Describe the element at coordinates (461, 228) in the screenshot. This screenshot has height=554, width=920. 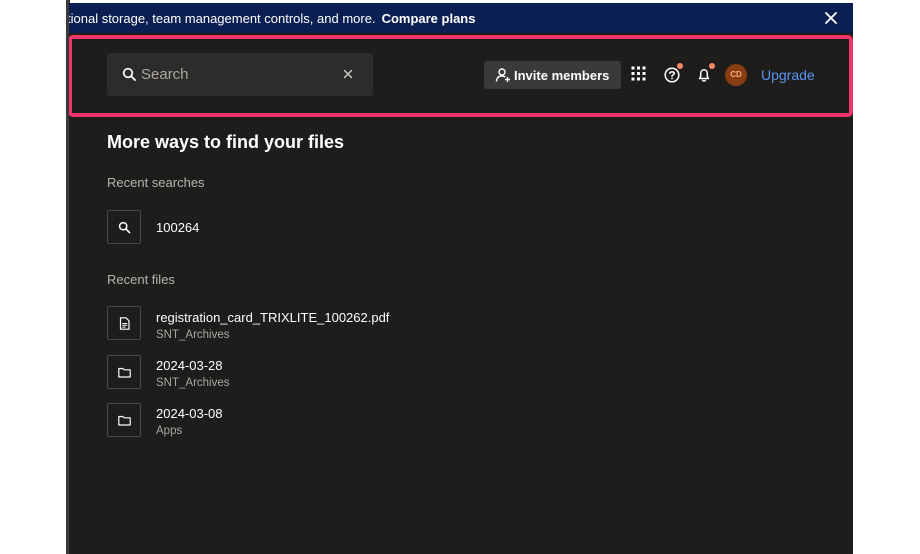
I see `recent-search-item: 100264` at that location.